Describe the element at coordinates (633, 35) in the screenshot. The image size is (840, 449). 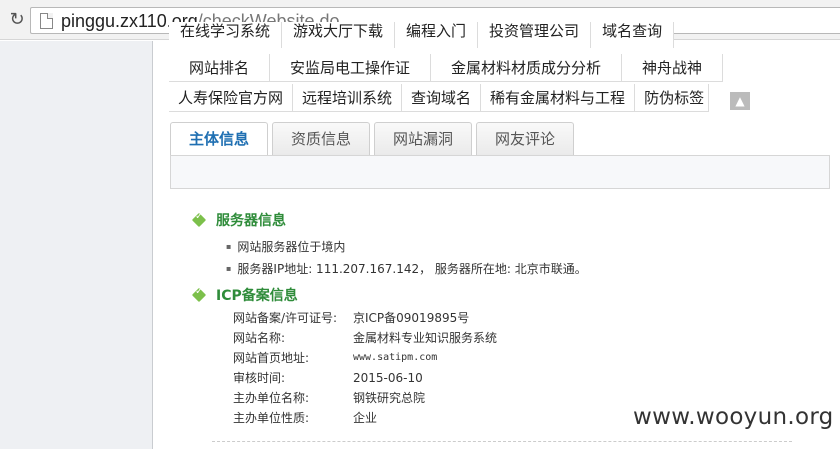
I see `keyword-link: 域名查询` at that location.